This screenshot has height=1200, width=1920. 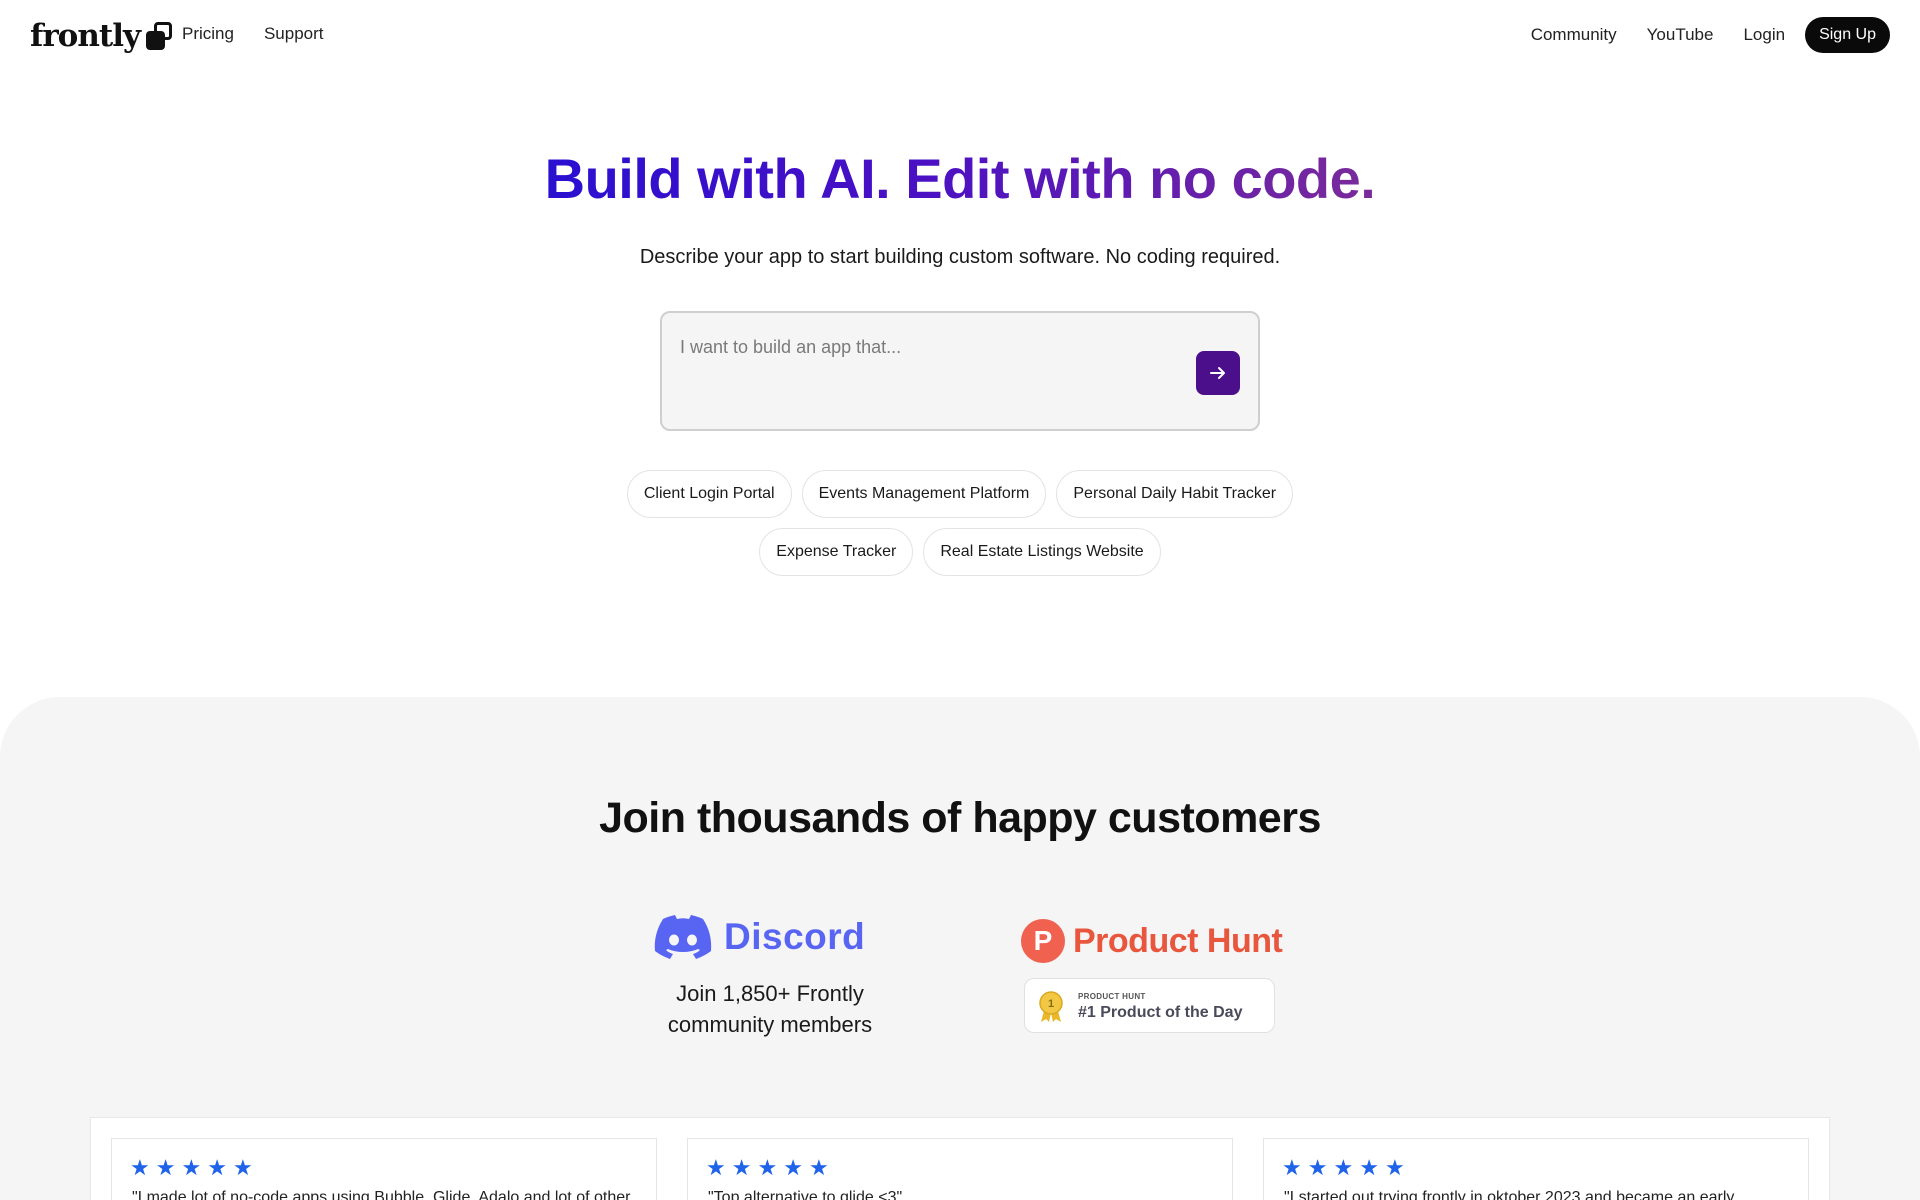 What do you see at coordinates (1112, 996) in the screenshot?
I see `badge-label: PRODUCT HUNT` at bounding box center [1112, 996].